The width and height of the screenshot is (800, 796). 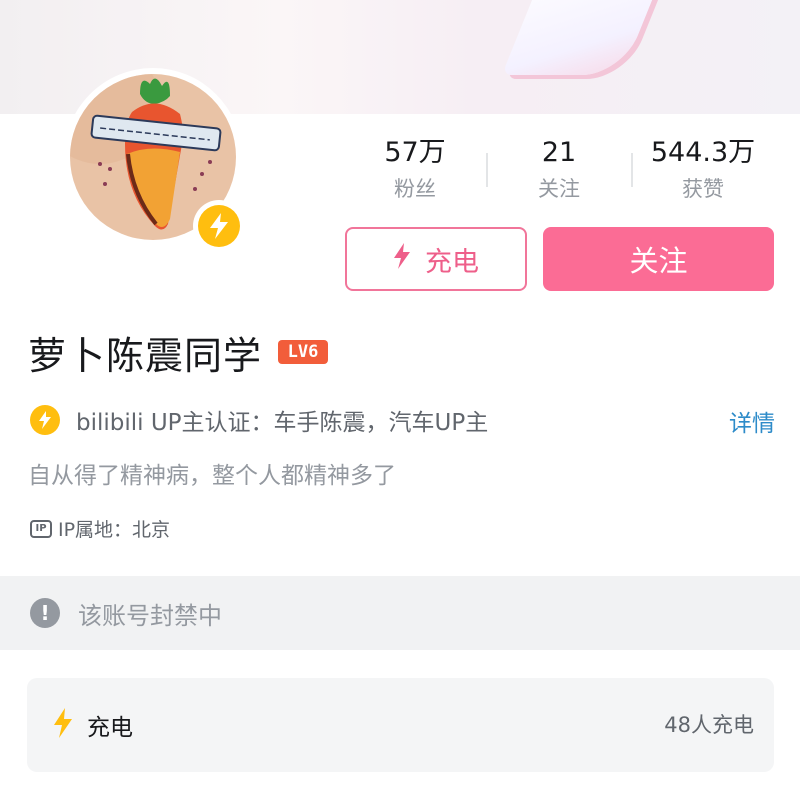 I want to click on stat-likes: 544.3万 获赞, so click(x=703, y=170).